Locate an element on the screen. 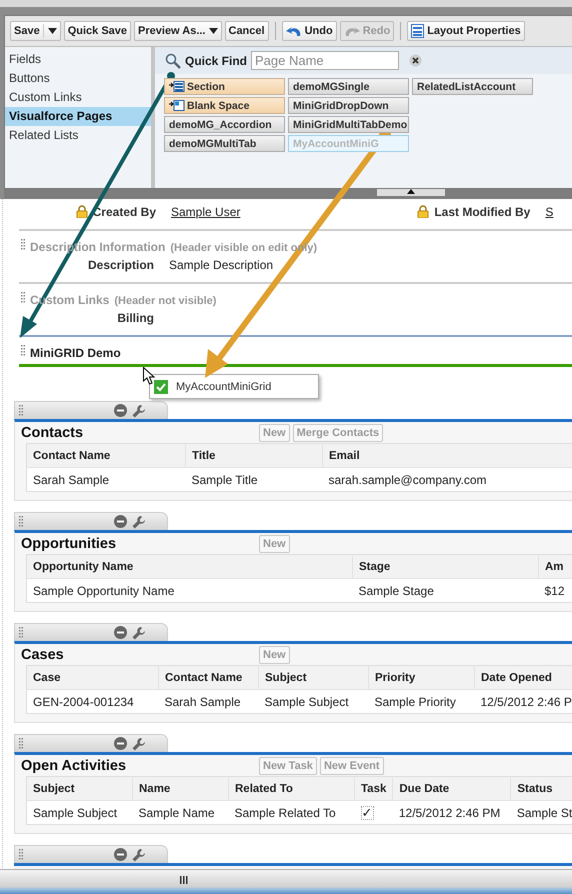 Image resolution: width=572 pixels, height=894 pixels. table-cell: 12/5/2012 2:46 P is located at coordinates (523, 702).